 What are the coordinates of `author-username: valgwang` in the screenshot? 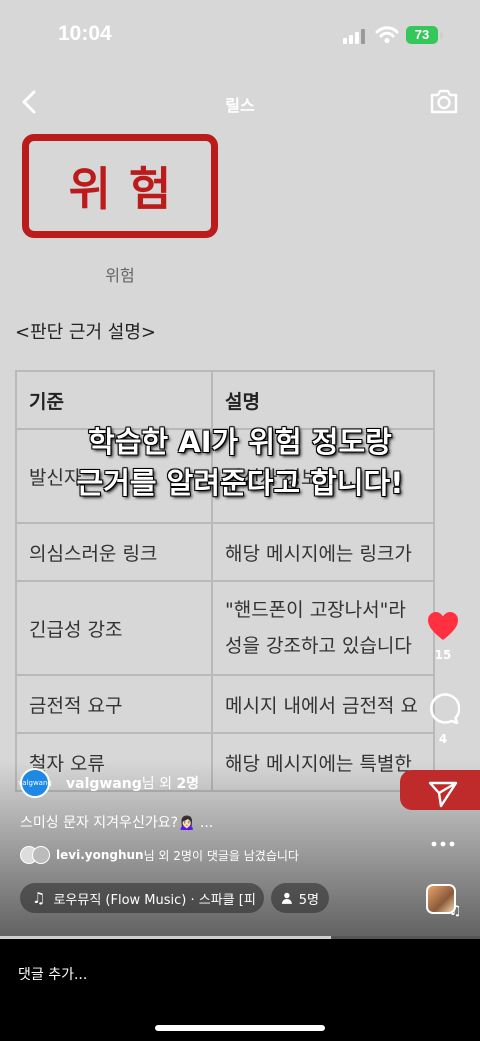 It's located at (104, 784).